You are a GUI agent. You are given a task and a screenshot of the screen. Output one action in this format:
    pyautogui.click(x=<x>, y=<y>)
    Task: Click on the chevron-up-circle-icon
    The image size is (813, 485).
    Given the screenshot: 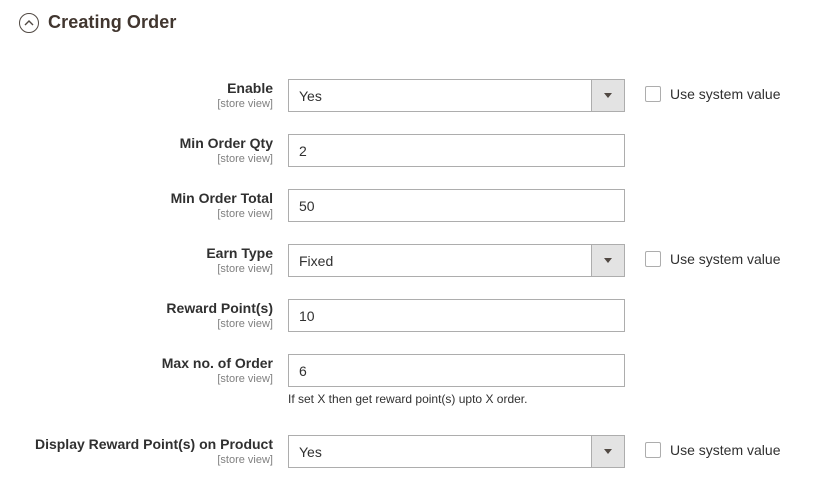 What is the action you would take?
    pyautogui.click(x=29, y=22)
    